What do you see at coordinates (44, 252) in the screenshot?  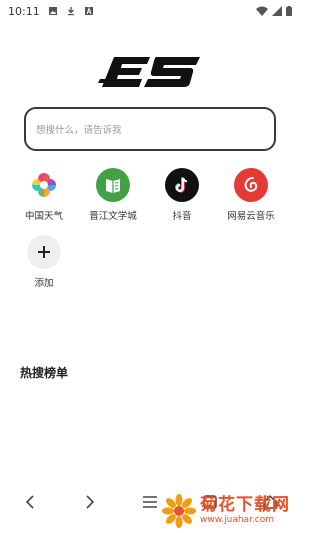 I see `add-icon` at bounding box center [44, 252].